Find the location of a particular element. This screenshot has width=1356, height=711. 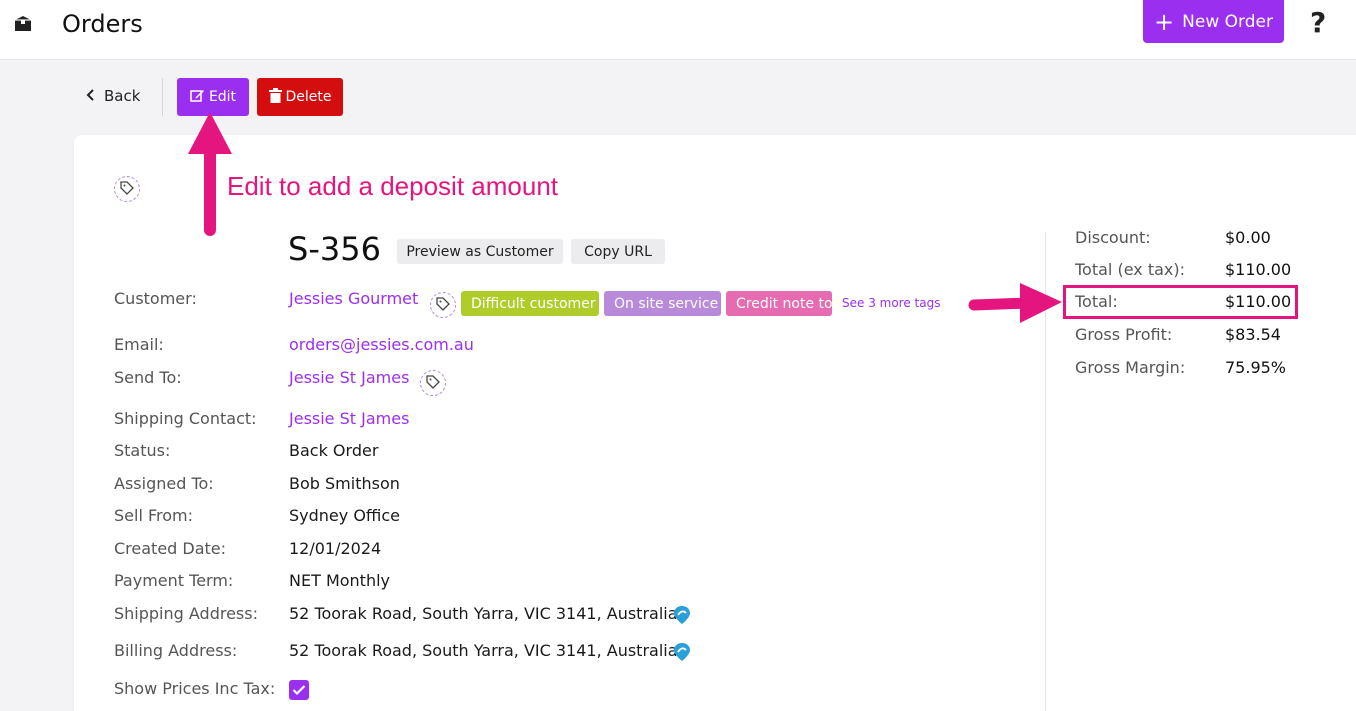

edit-label: Edit is located at coordinates (222, 97).